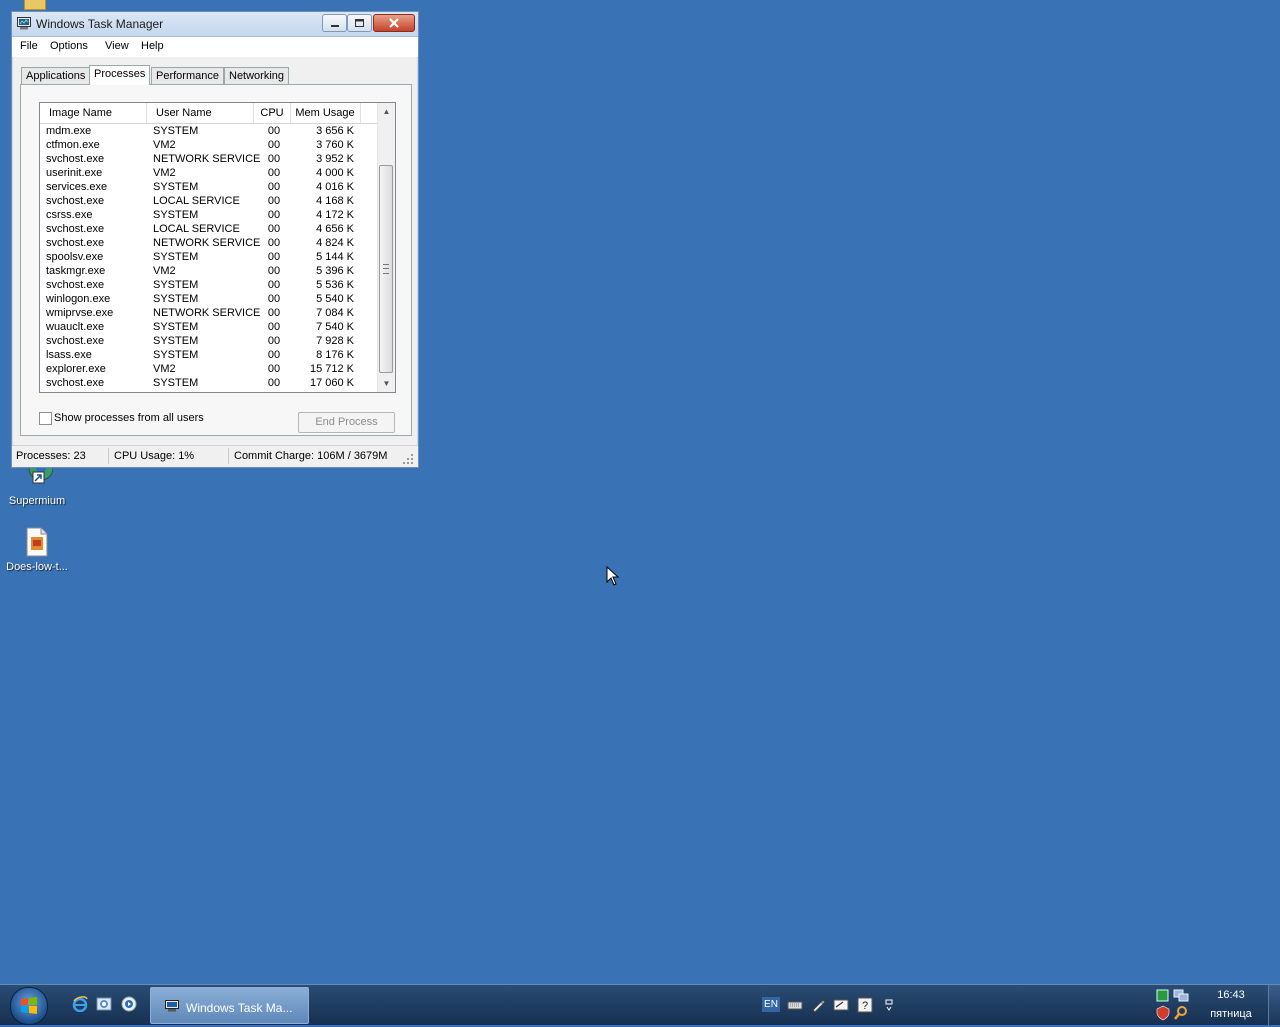 This screenshot has width=1280, height=1027. I want to click on table-row: lsass.exe SYSTEM 00 8 176 K, so click(209, 355).